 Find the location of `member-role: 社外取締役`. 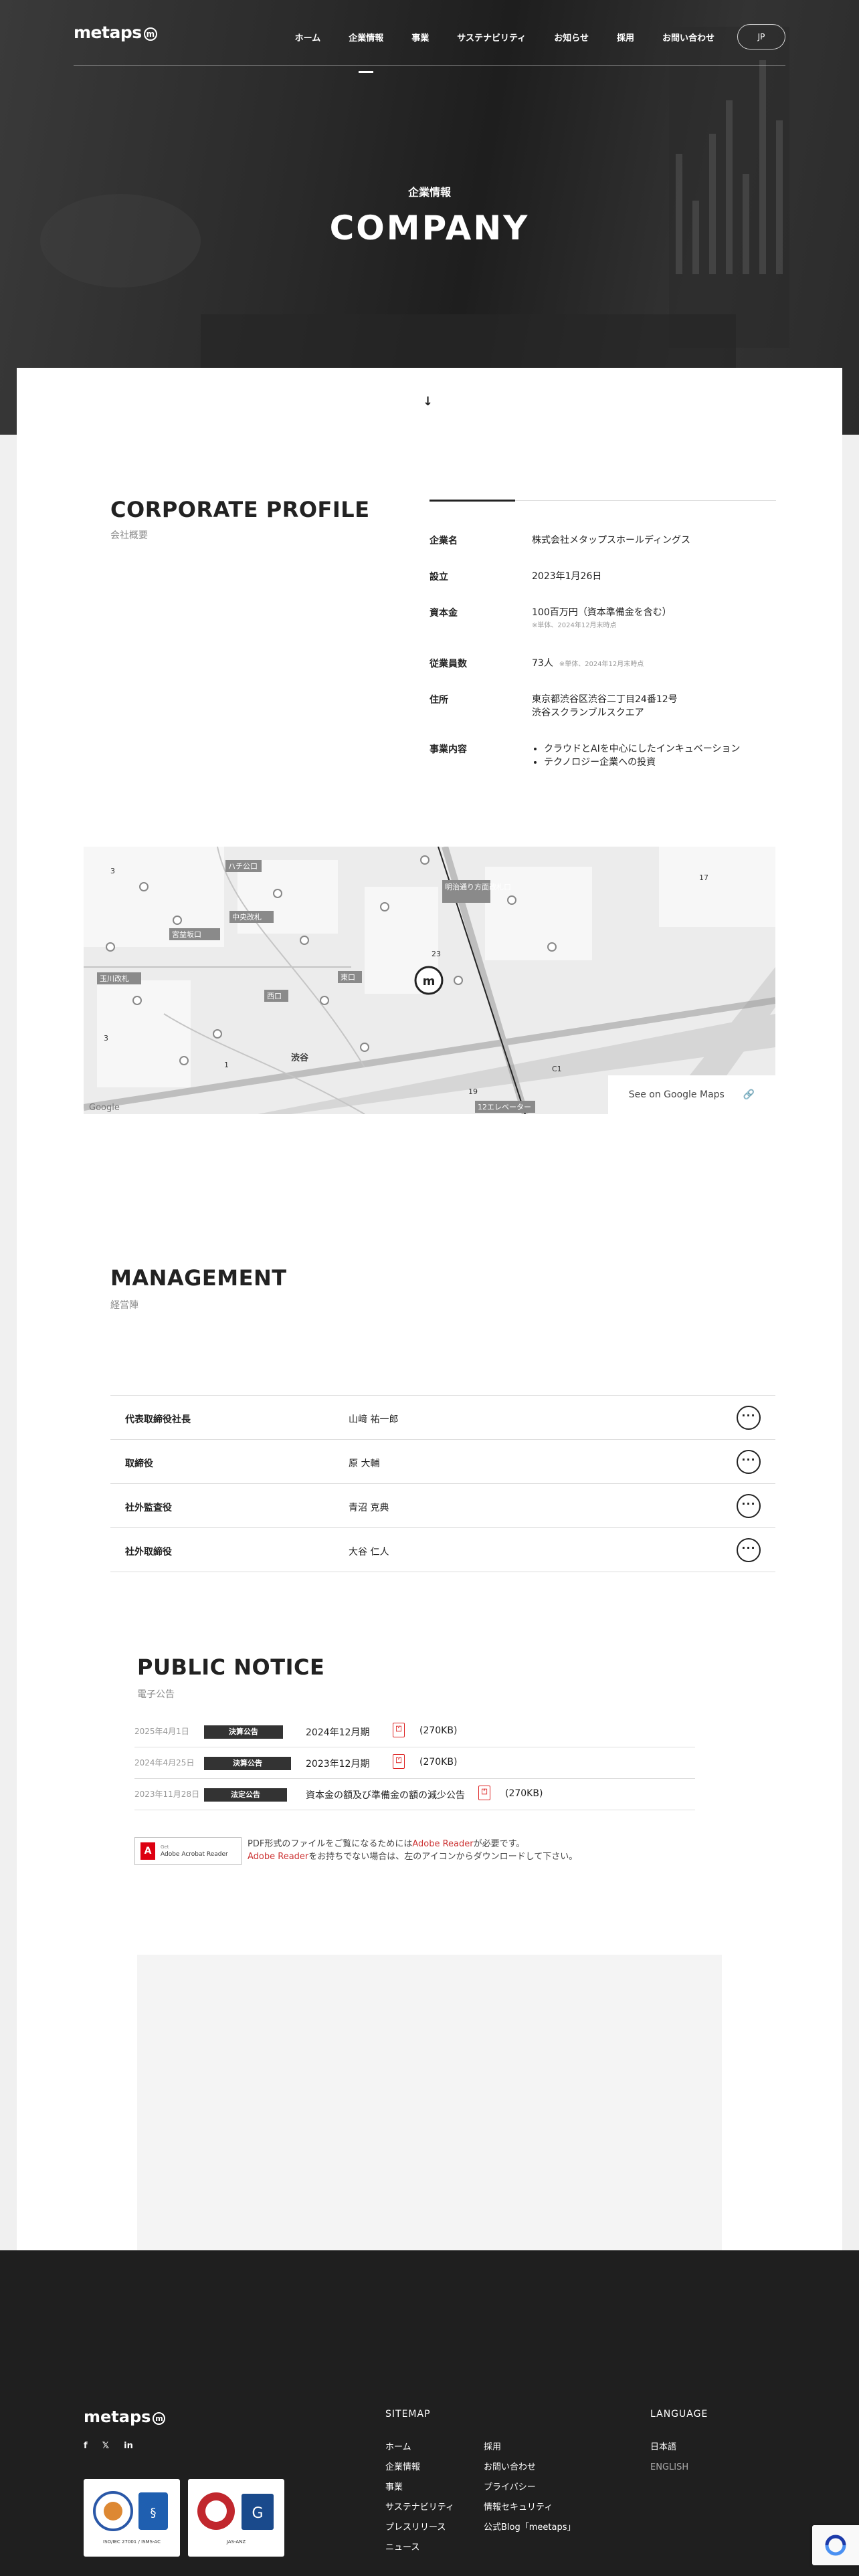

member-role: 社外取締役 is located at coordinates (148, 1553).